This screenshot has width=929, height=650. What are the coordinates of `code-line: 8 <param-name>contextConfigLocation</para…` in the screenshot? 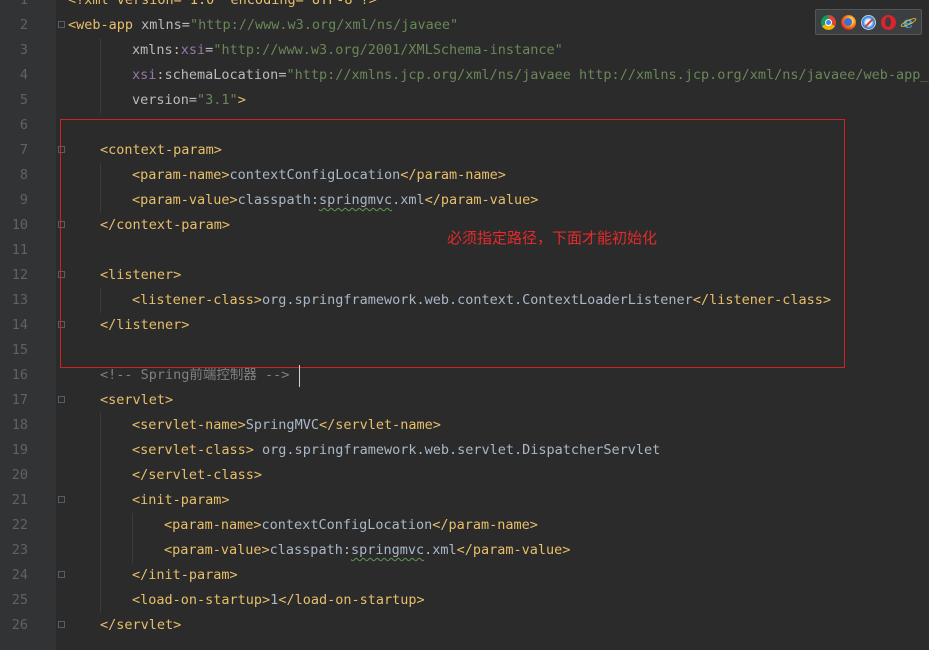 It's located at (464, 175).